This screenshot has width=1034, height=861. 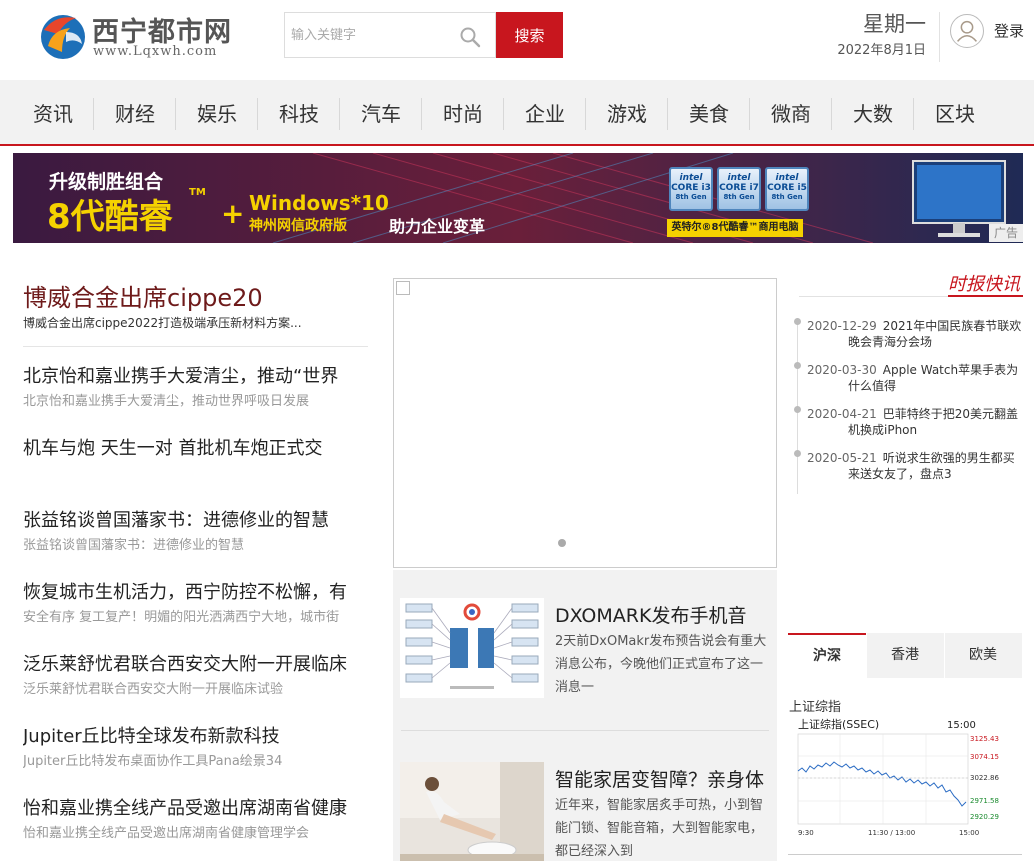 What do you see at coordinates (195, 295) in the screenshot?
I see `headline-title: 博威合金出席cippe20` at bounding box center [195, 295].